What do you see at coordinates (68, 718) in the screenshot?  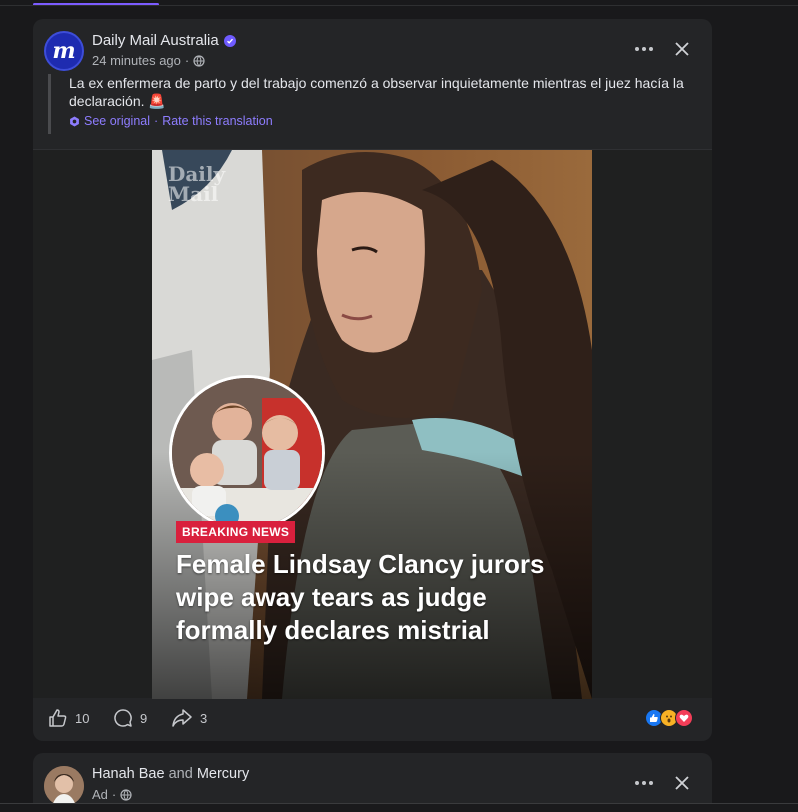 I see `like-button: 10` at bounding box center [68, 718].